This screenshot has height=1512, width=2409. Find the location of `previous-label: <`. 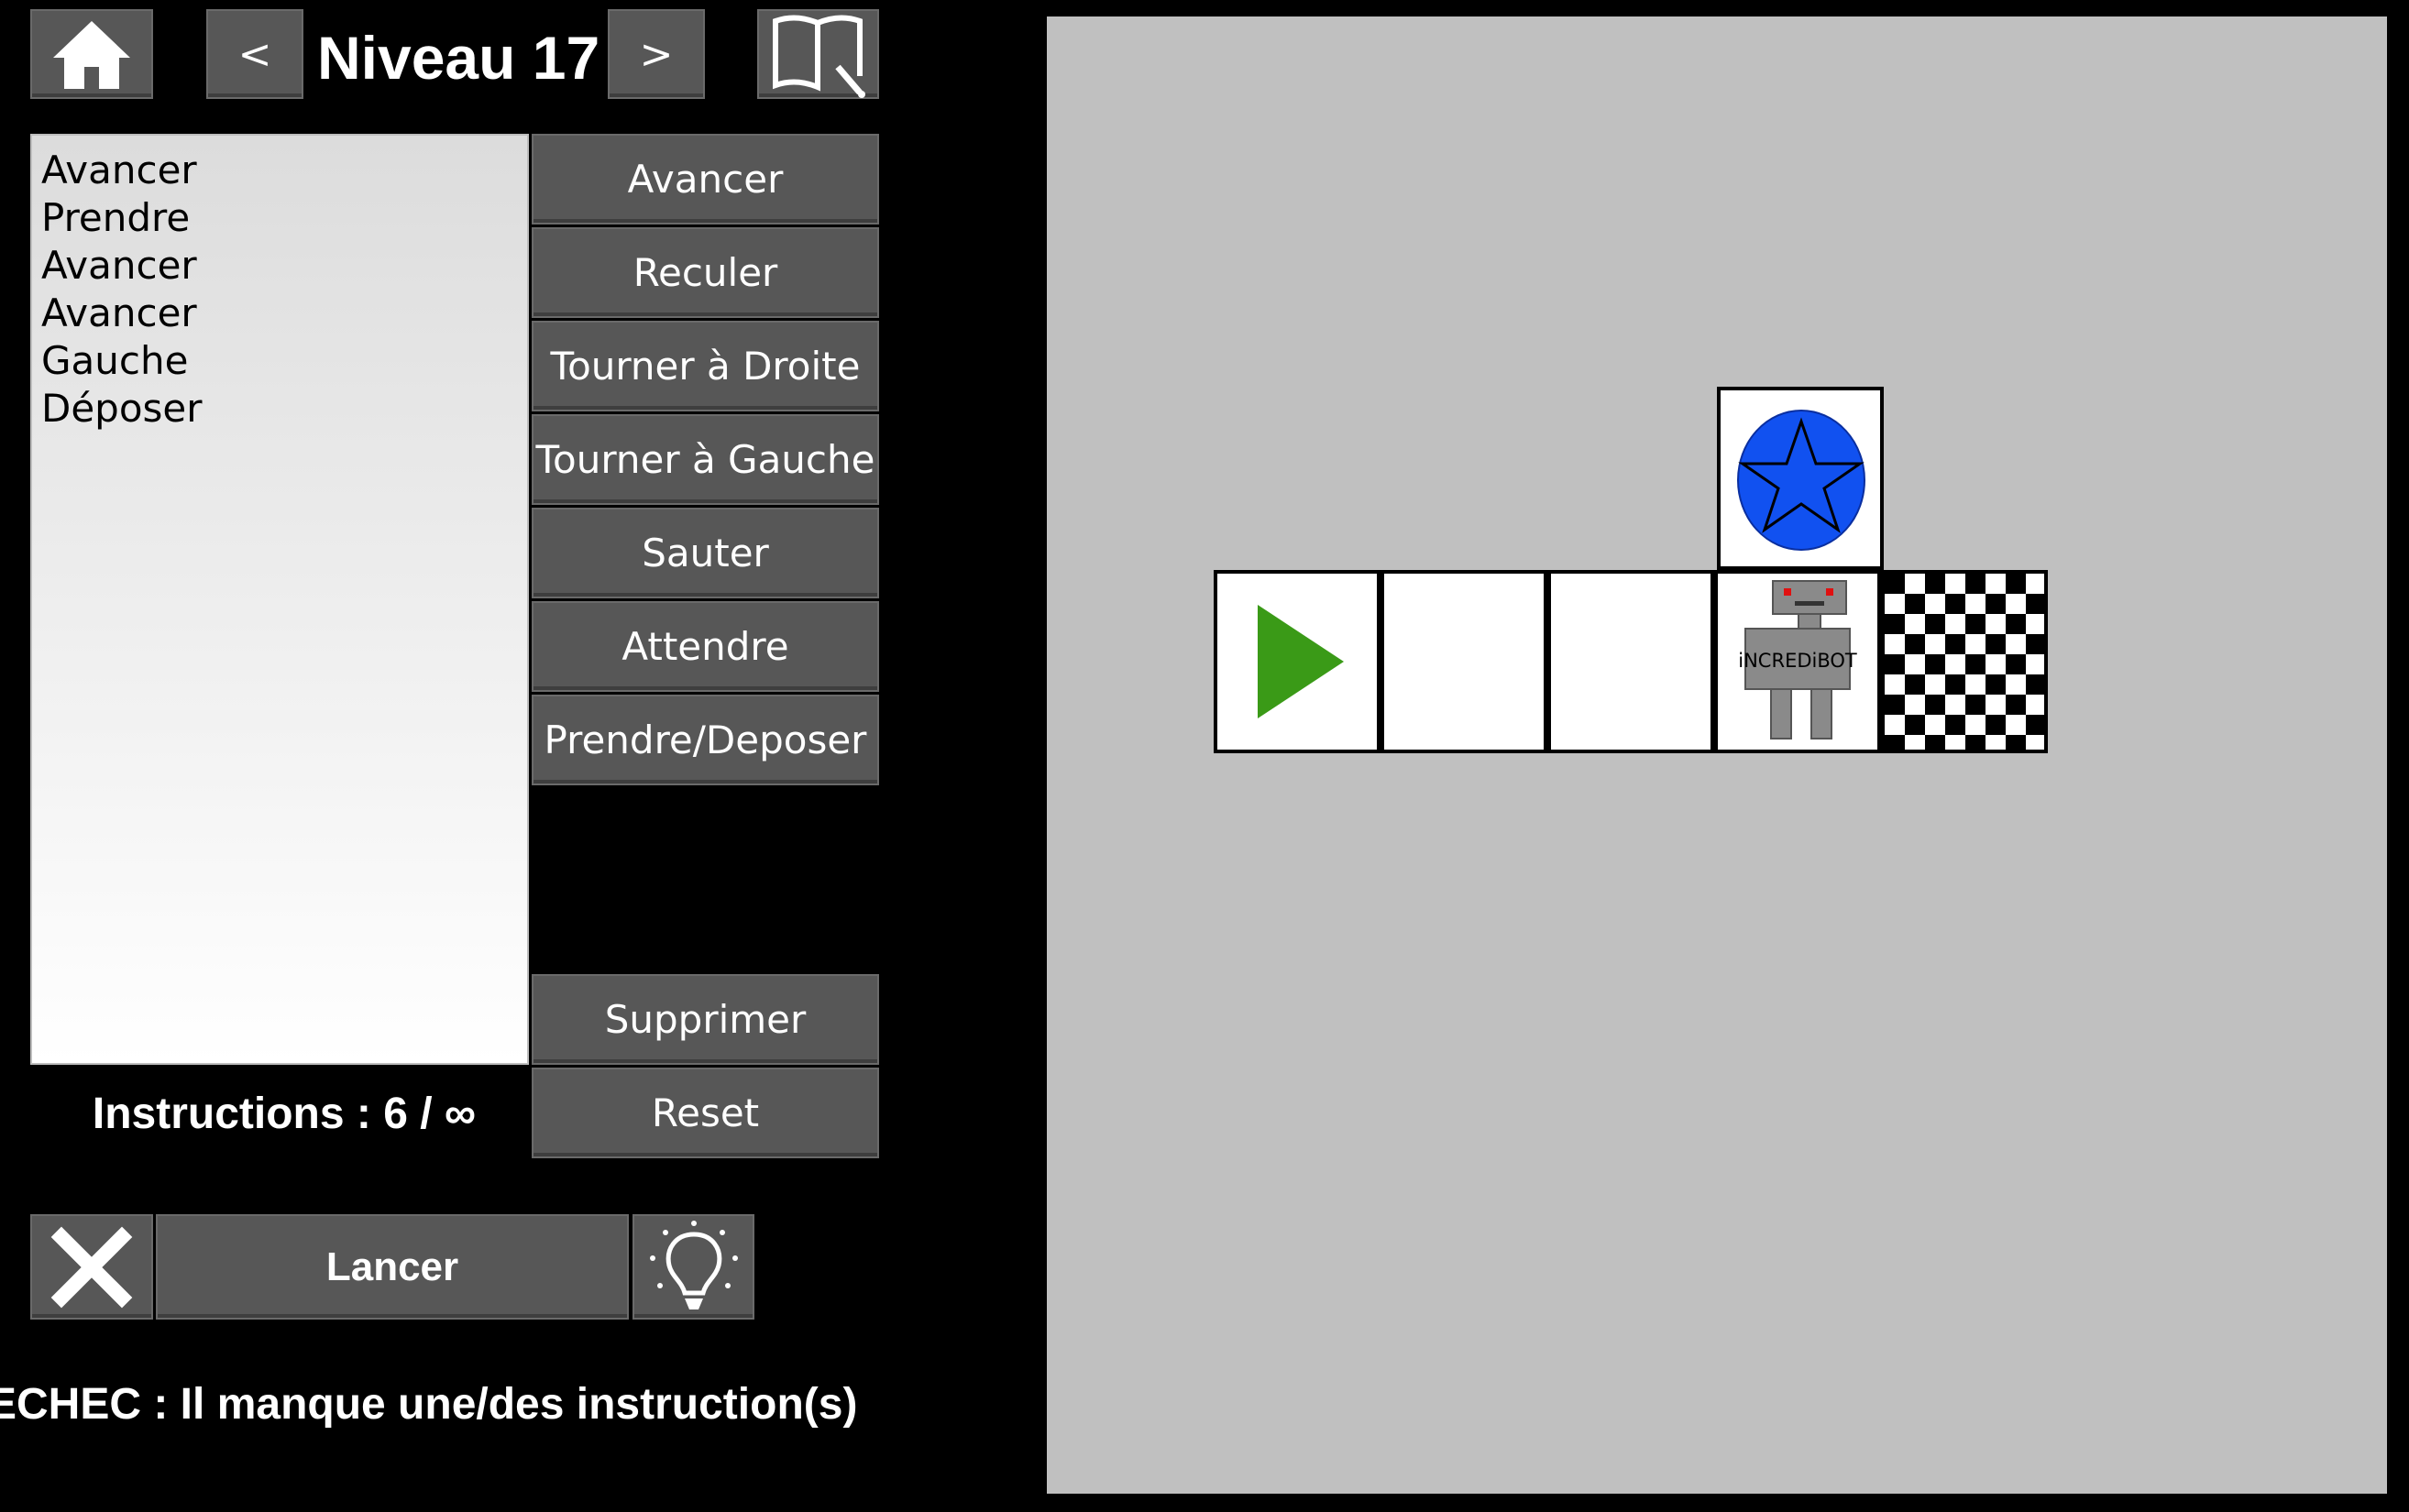

previous-label: < is located at coordinates (254, 54).